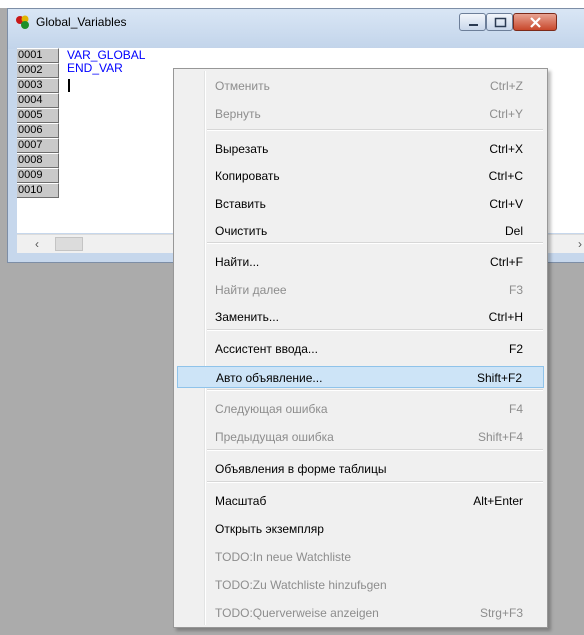 The height and width of the screenshot is (635, 584). What do you see at coordinates (505, 317) in the screenshot?
I see `menu-item-shortcut: Ctrl+H` at bounding box center [505, 317].